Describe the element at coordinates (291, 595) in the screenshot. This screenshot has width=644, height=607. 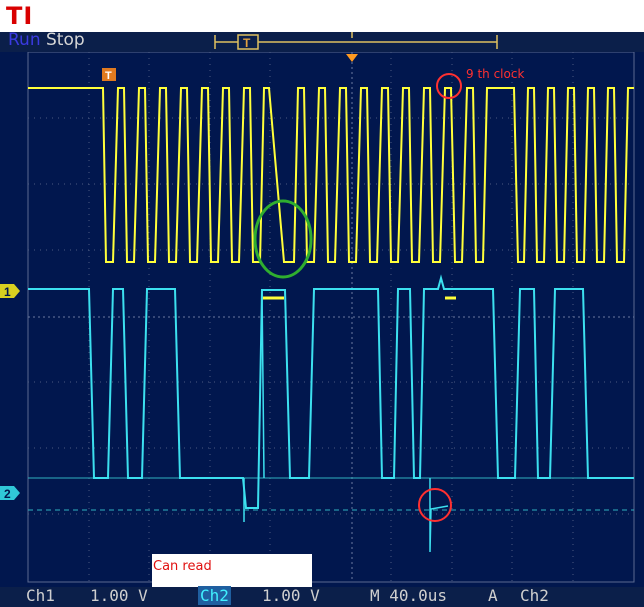
I see `ch2-scale: 1.00 V` at that location.